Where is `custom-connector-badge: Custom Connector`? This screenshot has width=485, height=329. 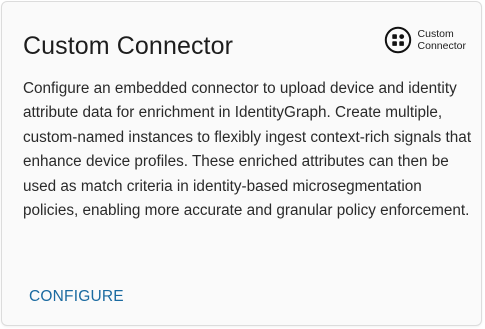 custom-connector-badge: Custom Connector is located at coordinates (425, 40).